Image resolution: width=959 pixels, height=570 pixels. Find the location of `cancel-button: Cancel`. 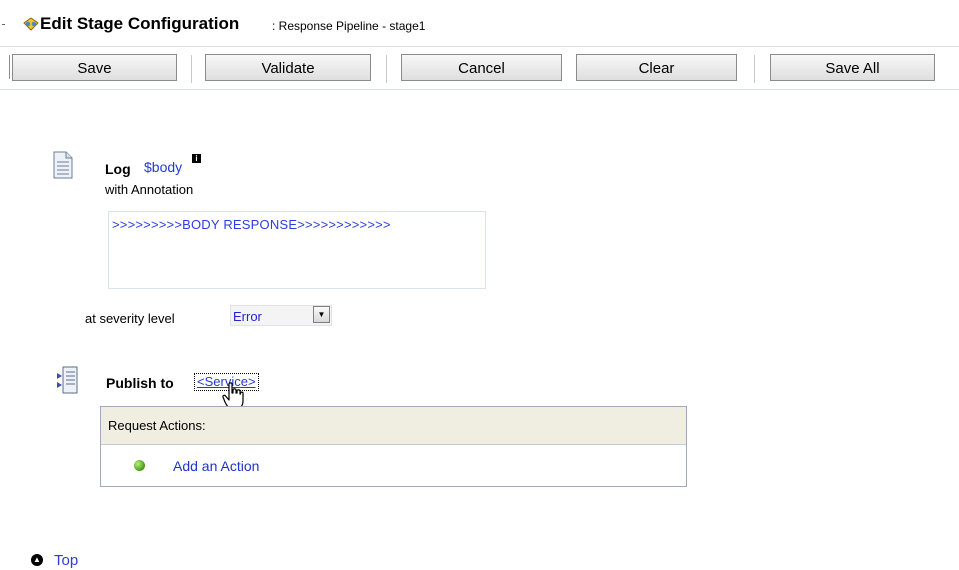

cancel-button: Cancel is located at coordinates (481, 67).